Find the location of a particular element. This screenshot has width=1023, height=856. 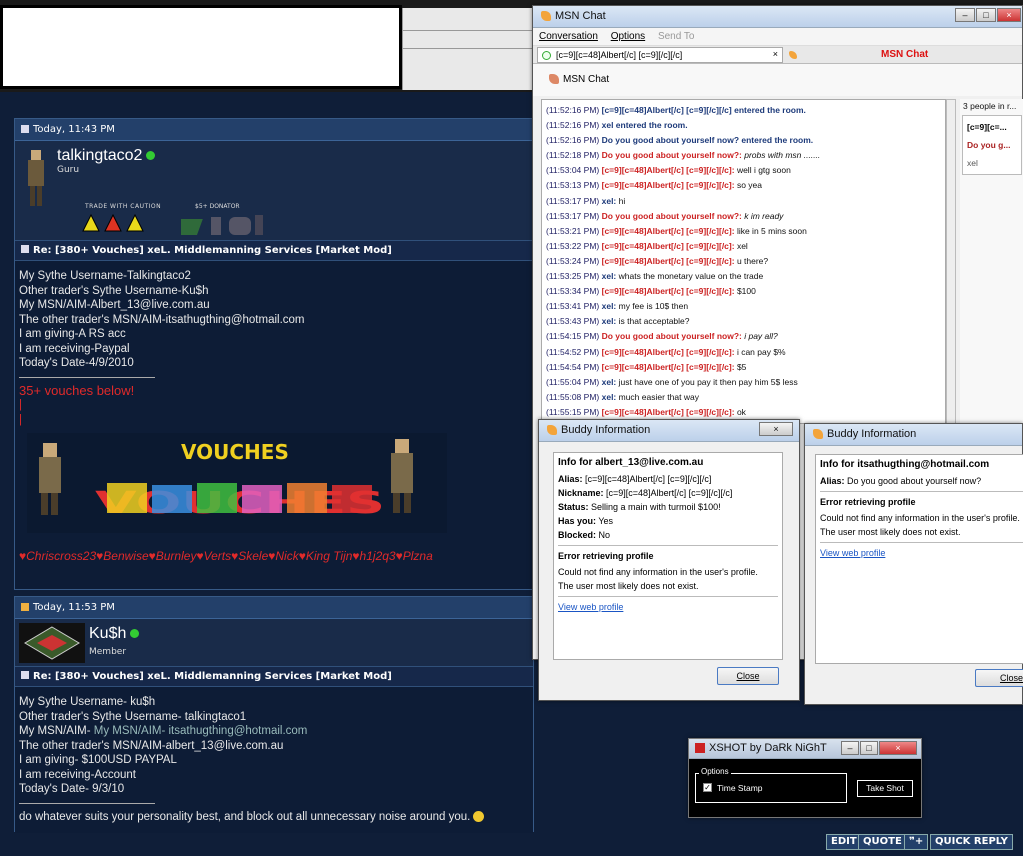

post-line: I am giving- $100USD PAYPAL is located at coordinates (98, 760).